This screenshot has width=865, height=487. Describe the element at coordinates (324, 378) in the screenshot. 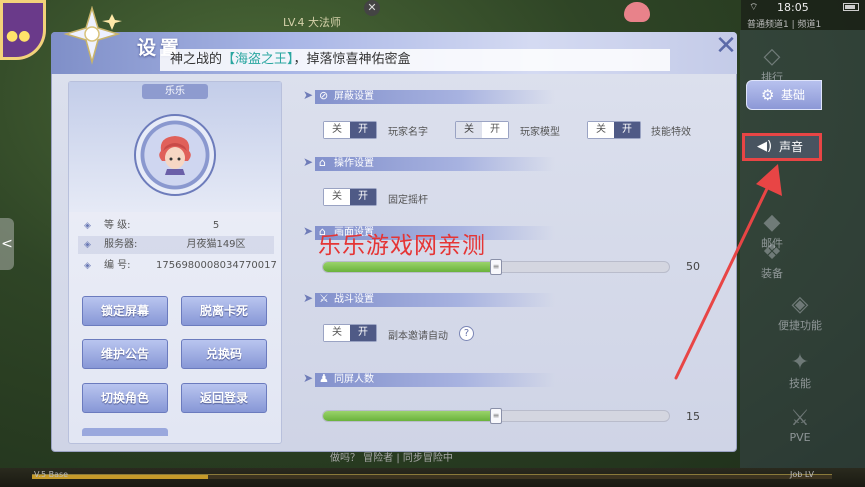

I see `user-icon: ♟` at that location.